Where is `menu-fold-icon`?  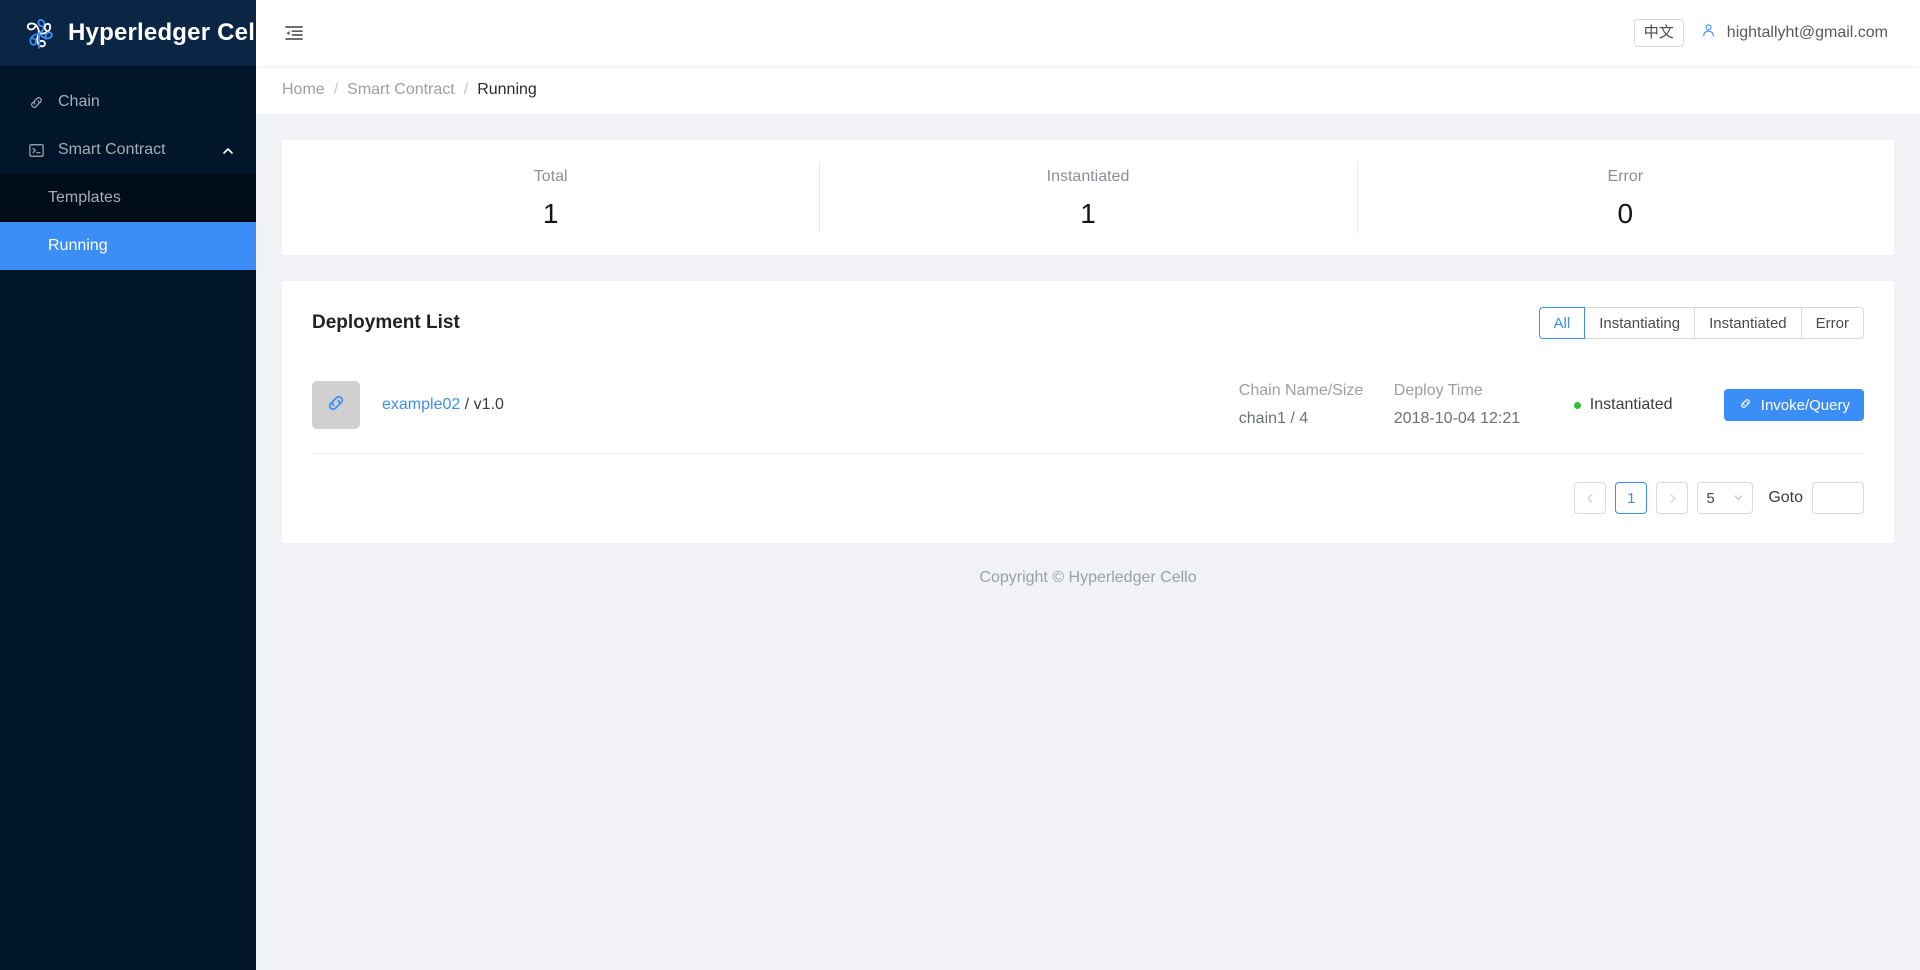 menu-fold-icon is located at coordinates (294, 33).